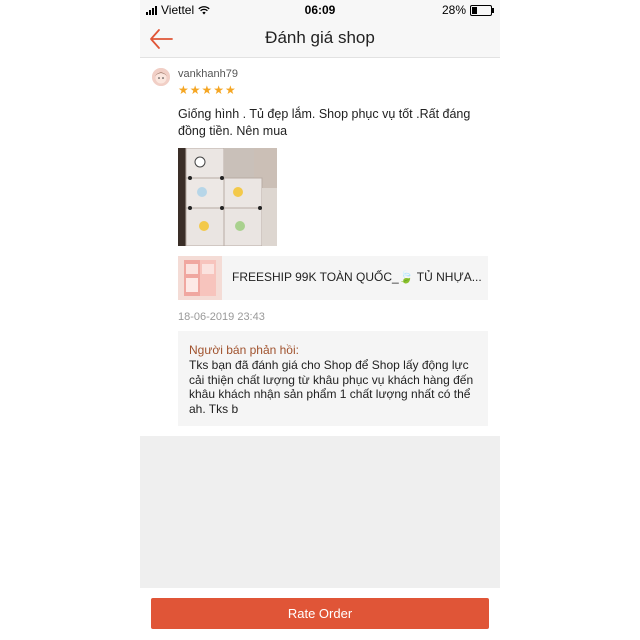 This screenshot has height=640, width=640. What do you see at coordinates (200, 278) in the screenshot?
I see `product-thumbnail` at bounding box center [200, 278].